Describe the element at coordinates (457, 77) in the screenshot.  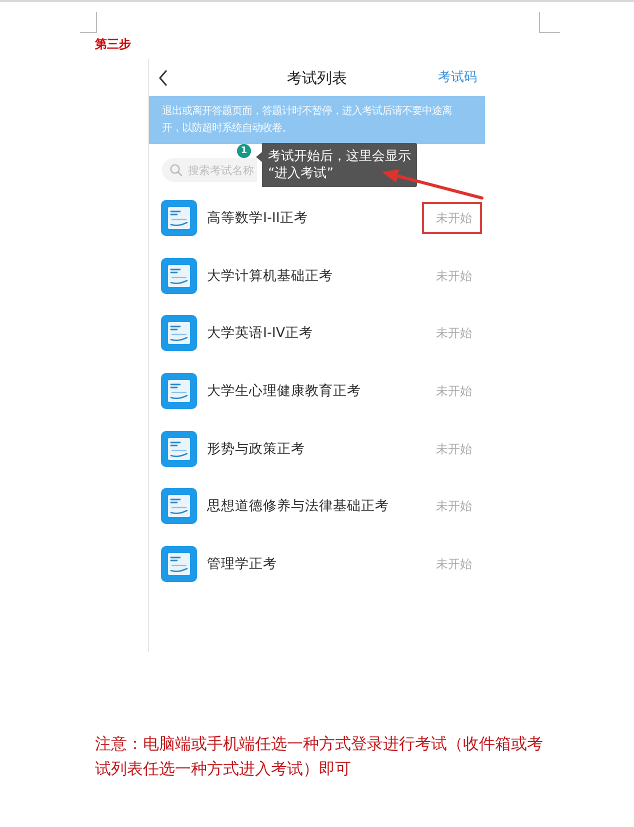
I see `exam-code-button: 考试码` at that location.